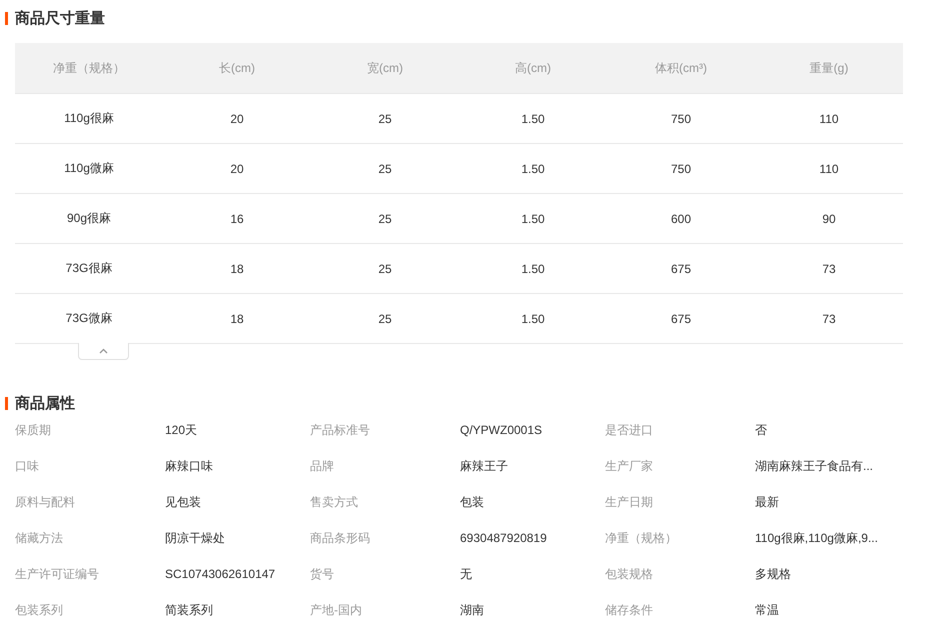 The height and width of the screenshot is (627, 928). Describe the element at coordinates (89, 68) in the screenshot. I see `column-header: 净重（规格）` at that location.